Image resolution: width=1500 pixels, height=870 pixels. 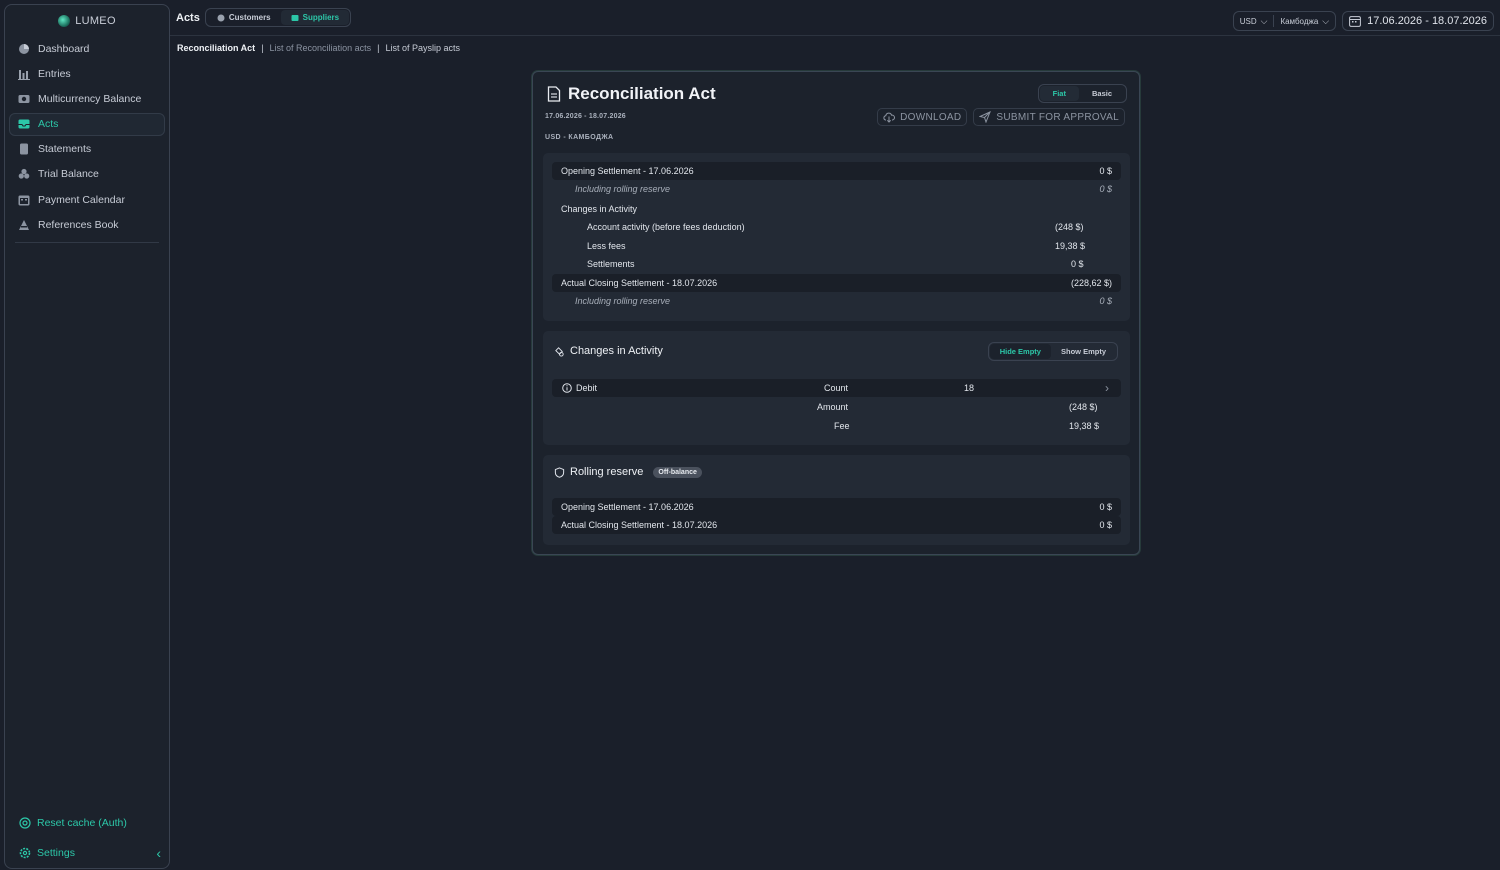 What do you see at coordinates (158, 853) in the screenshot?
I see `collapse-sidebar-icon: ‹` at bounding box center [158, 853].